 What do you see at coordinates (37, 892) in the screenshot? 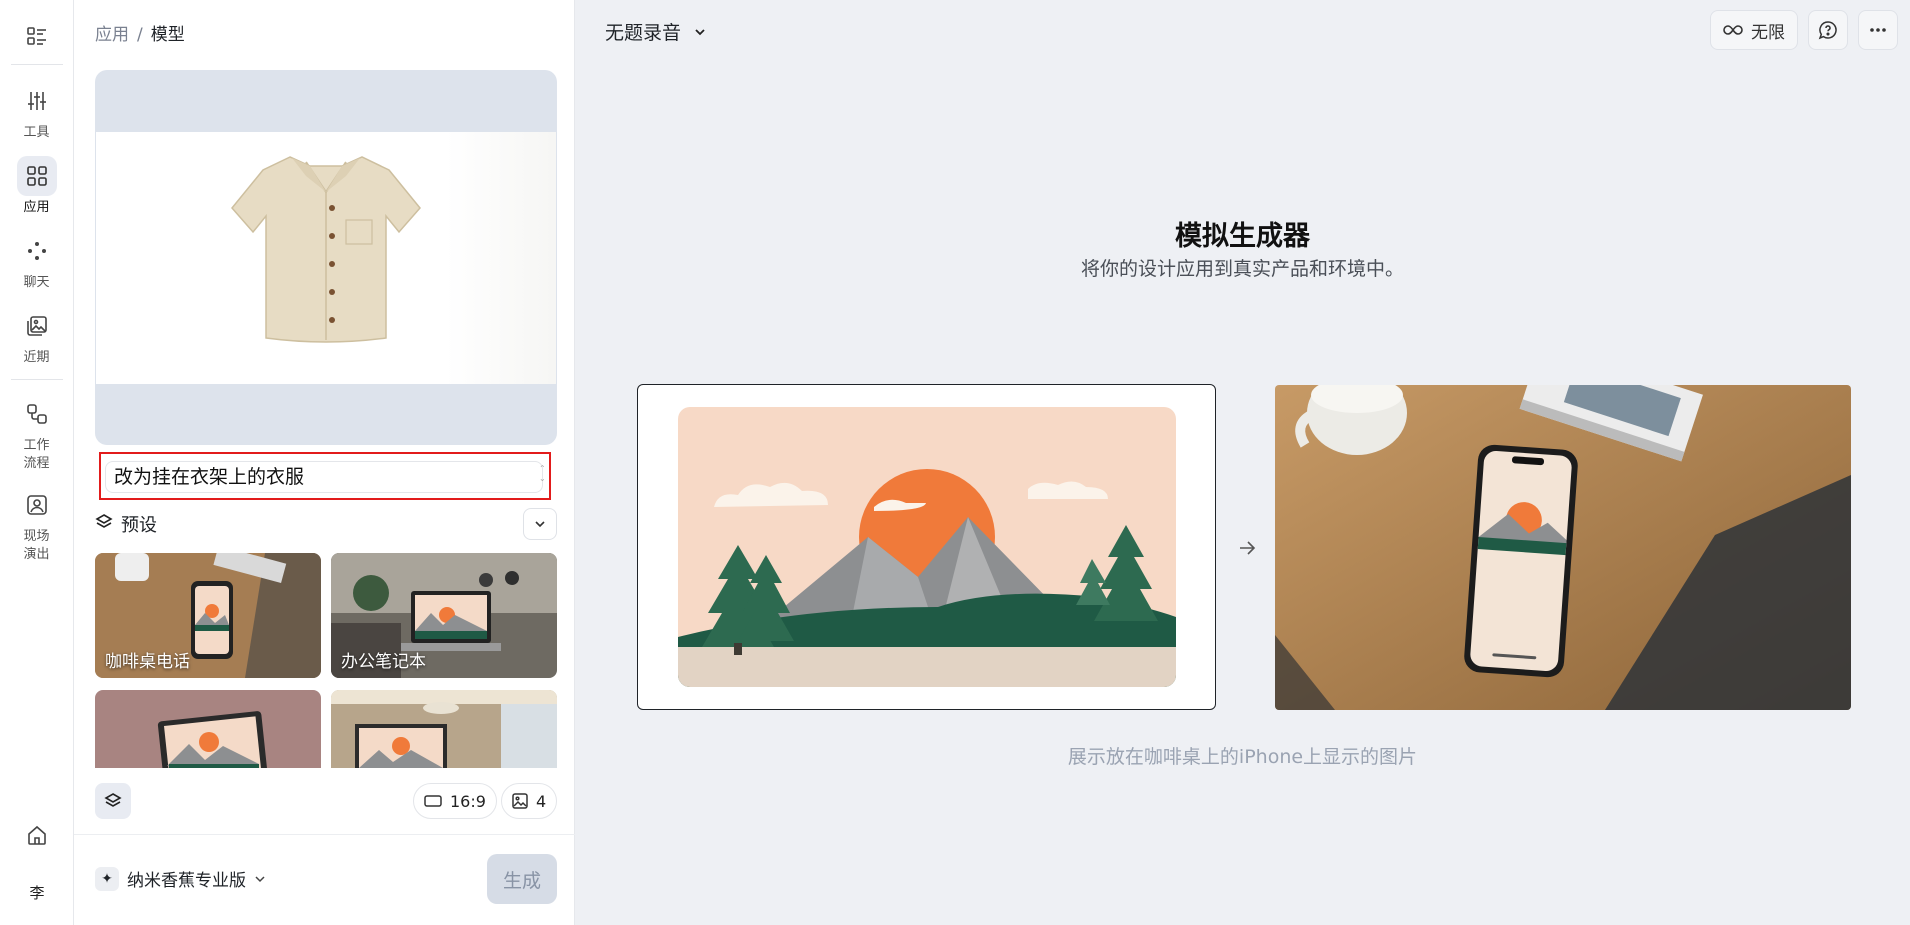
I see `avatar: 李` at bounding box center [37, 892].